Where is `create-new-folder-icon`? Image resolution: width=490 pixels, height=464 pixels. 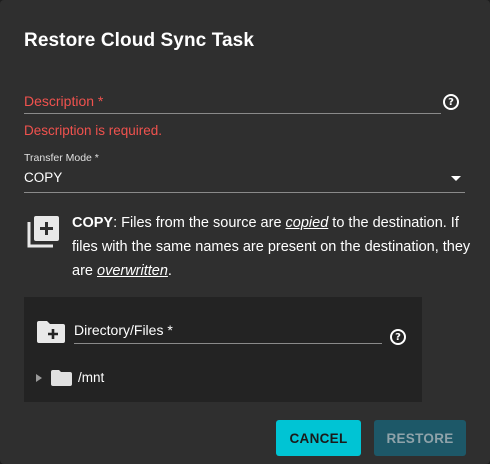 create-new-folder-icon is located at coordinates (51, 332).